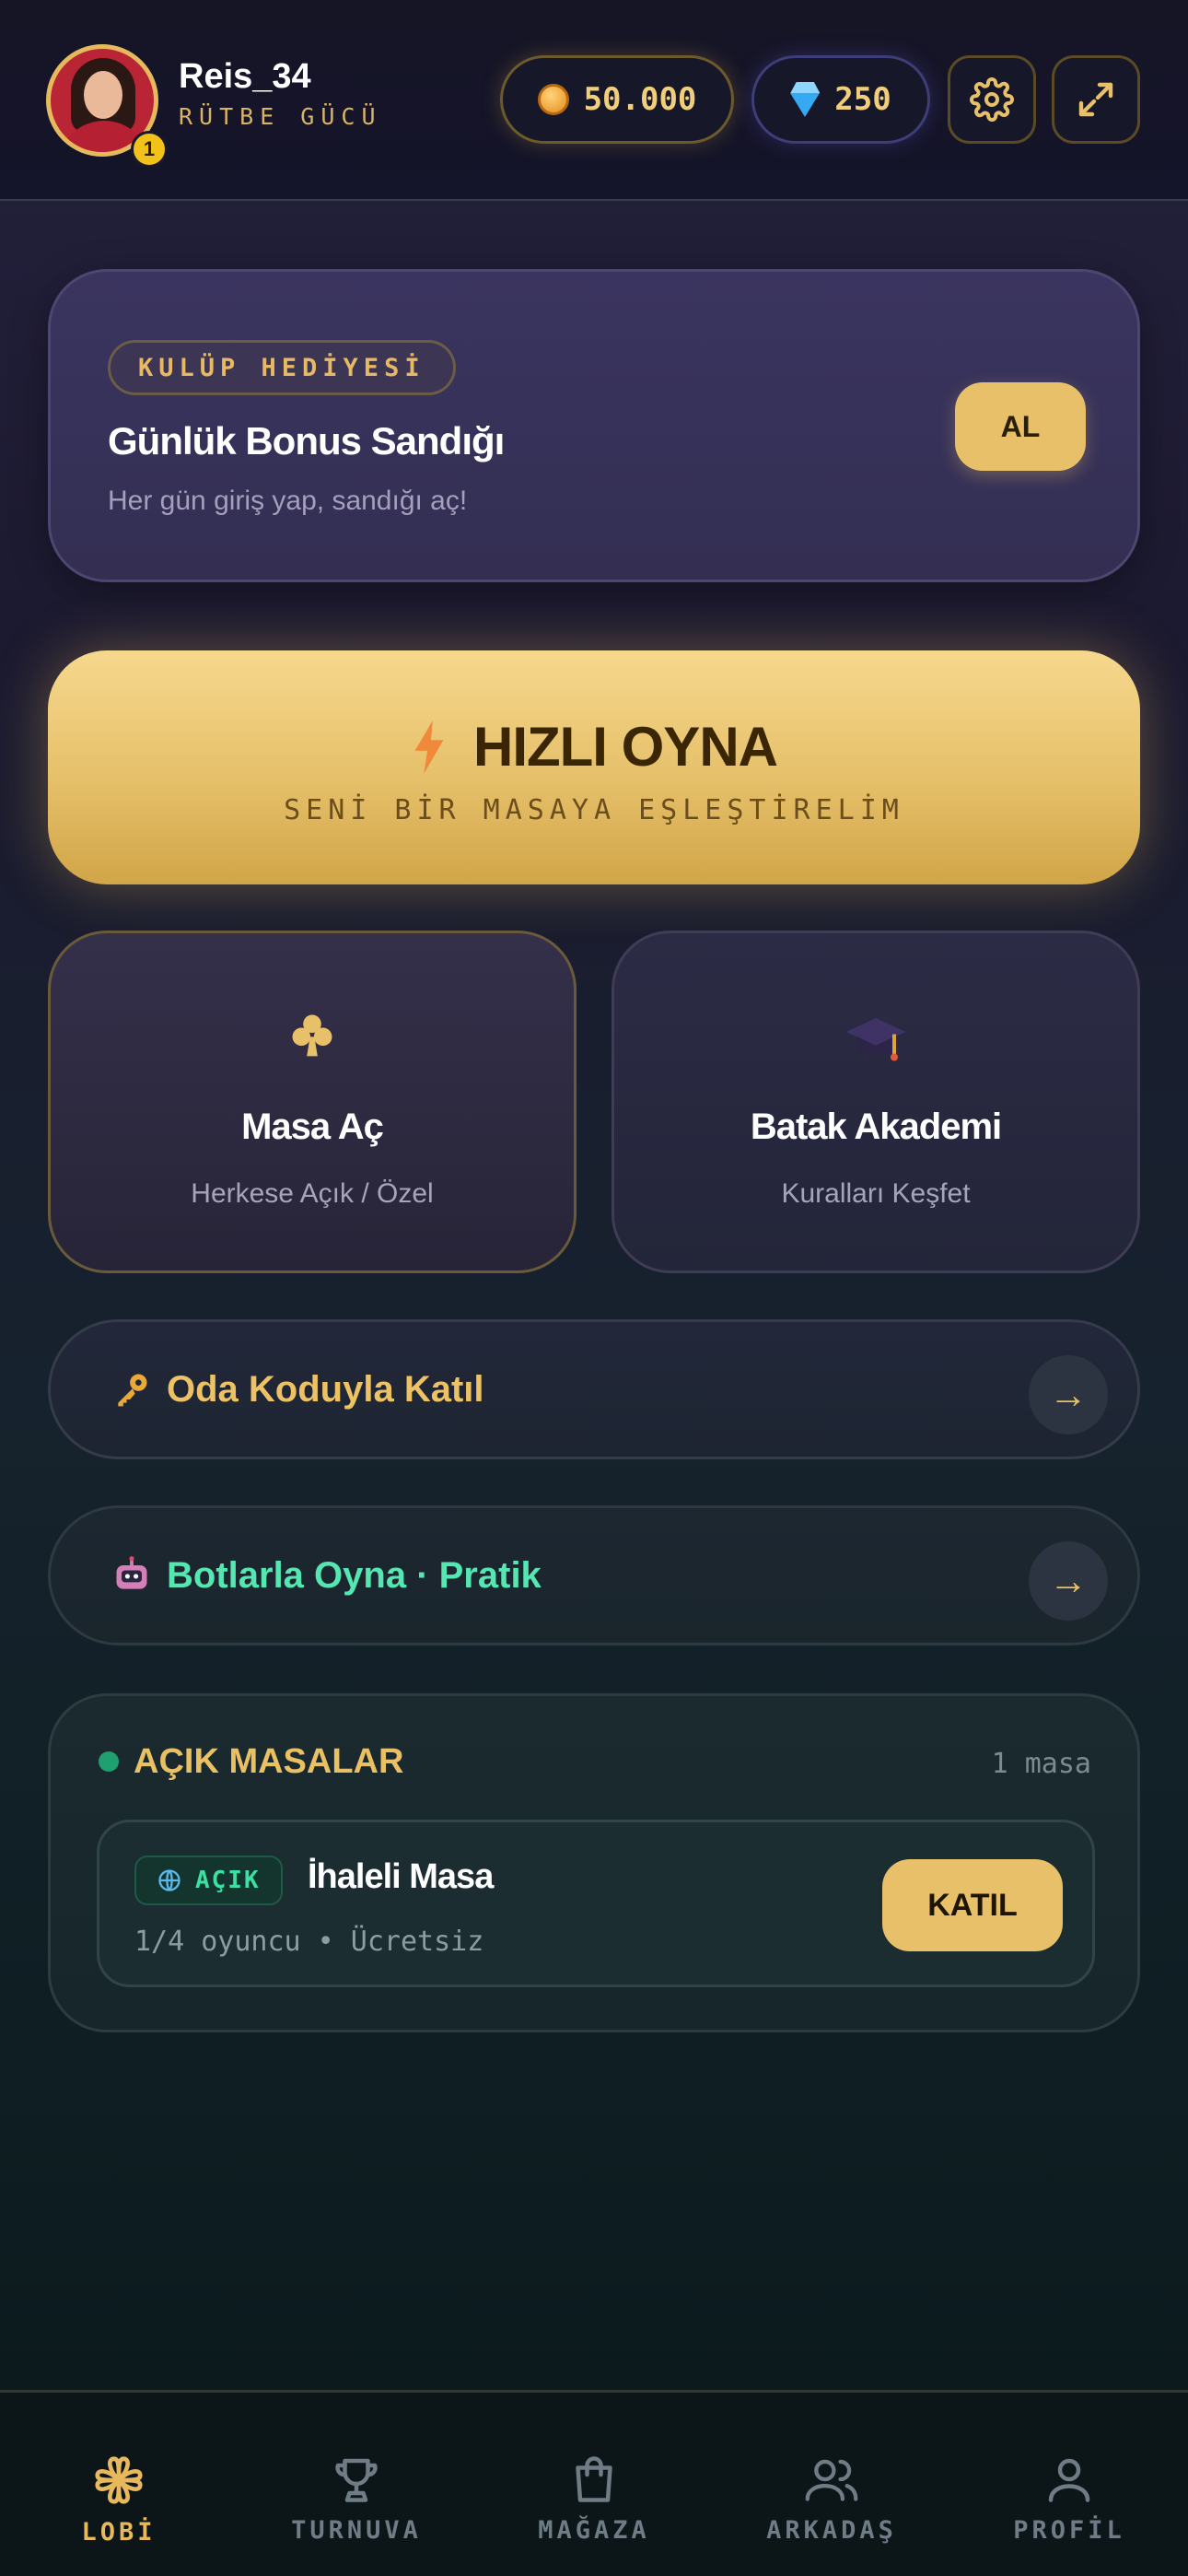 The image size is (1188, 2576). I want to click on rank-label: RÜTBE GÜCÜ, so click(280, 116).